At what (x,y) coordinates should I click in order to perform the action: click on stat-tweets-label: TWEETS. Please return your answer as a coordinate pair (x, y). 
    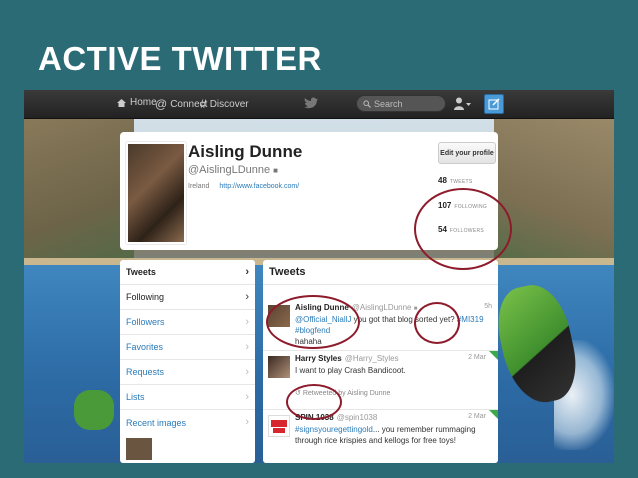
    Looking at the image, I should click on (461, 182).